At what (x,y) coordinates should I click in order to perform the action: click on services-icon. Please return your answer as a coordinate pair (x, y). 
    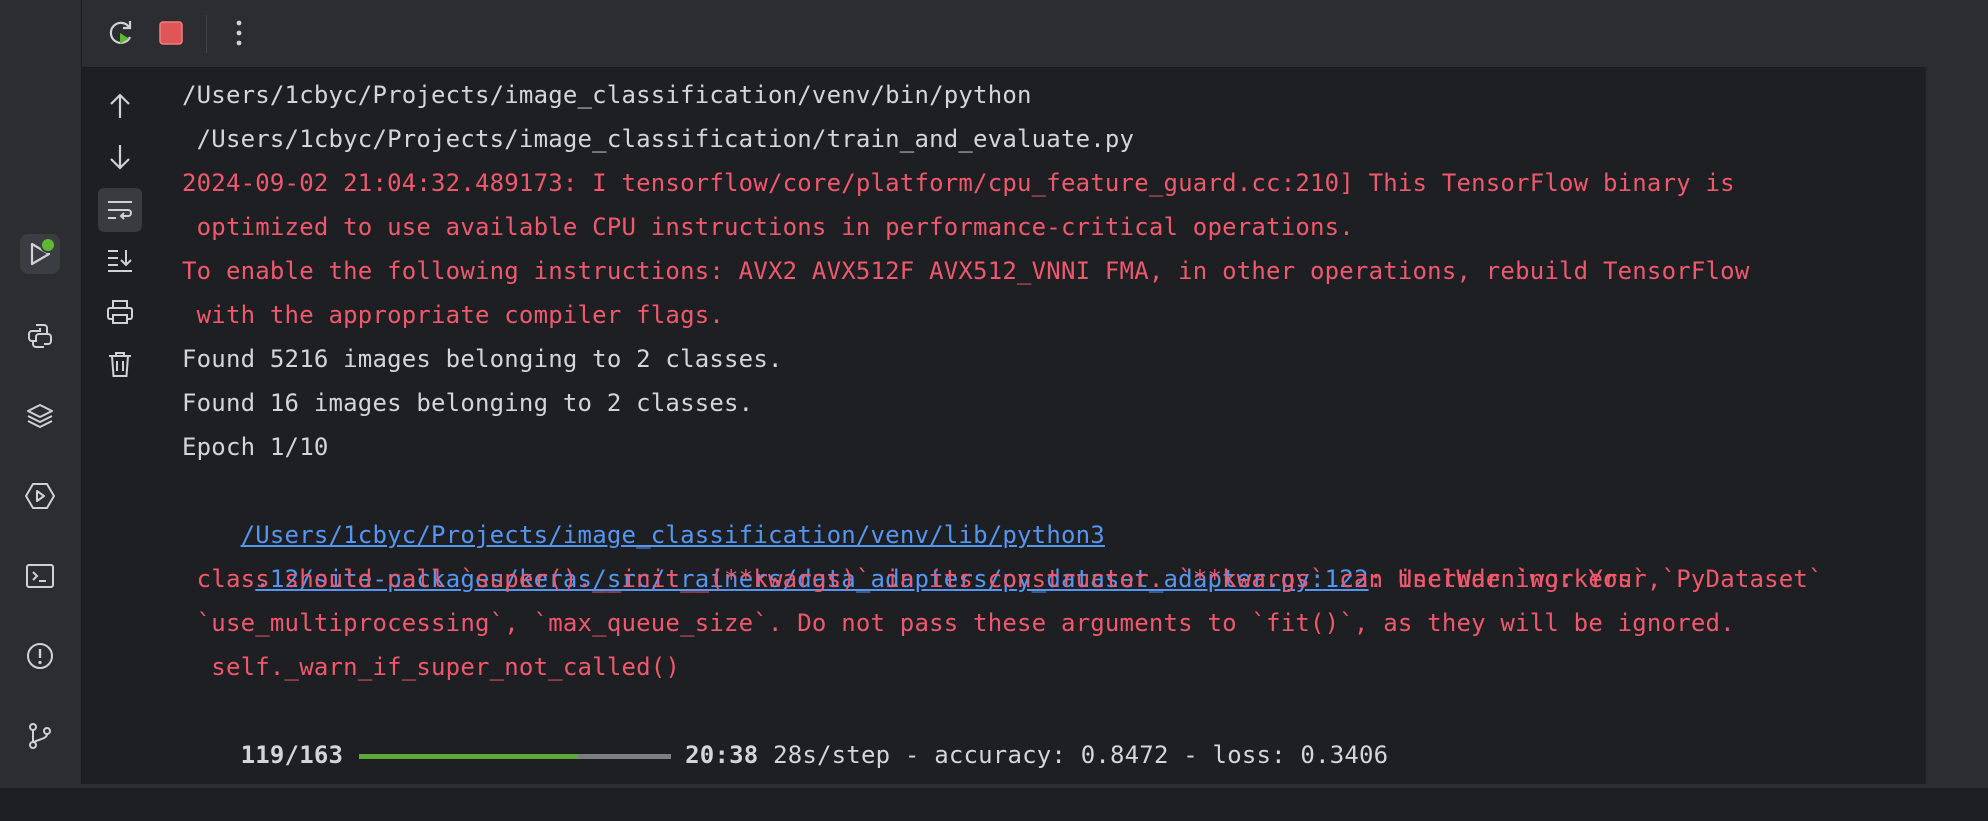
    Looking at the image, I should click on (40, 496).